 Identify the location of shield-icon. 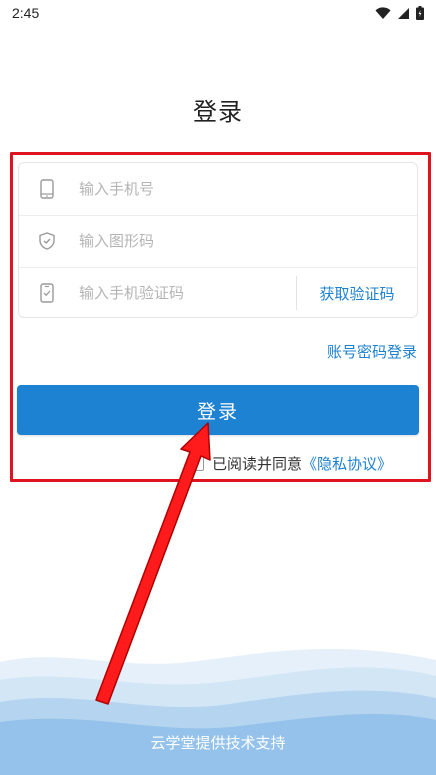
(47, 241).